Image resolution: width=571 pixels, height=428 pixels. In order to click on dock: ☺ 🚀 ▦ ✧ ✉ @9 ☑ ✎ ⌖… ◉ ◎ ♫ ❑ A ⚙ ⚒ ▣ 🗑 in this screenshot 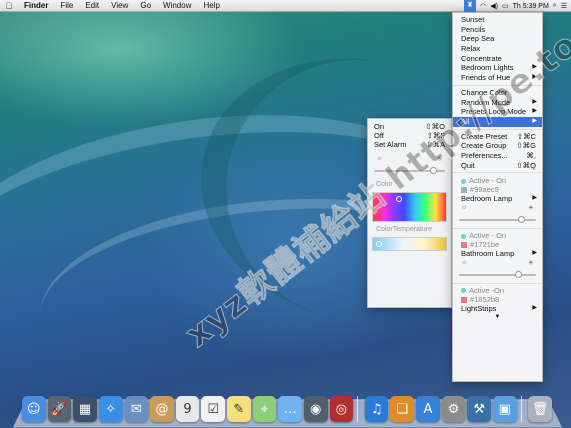, I will do `click(287, 406)`.